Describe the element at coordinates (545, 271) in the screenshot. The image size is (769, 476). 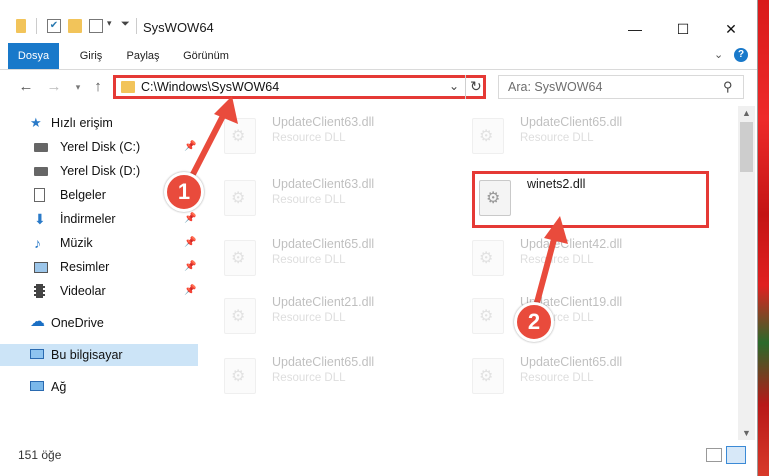
I see `arrow-2-line` at that location.